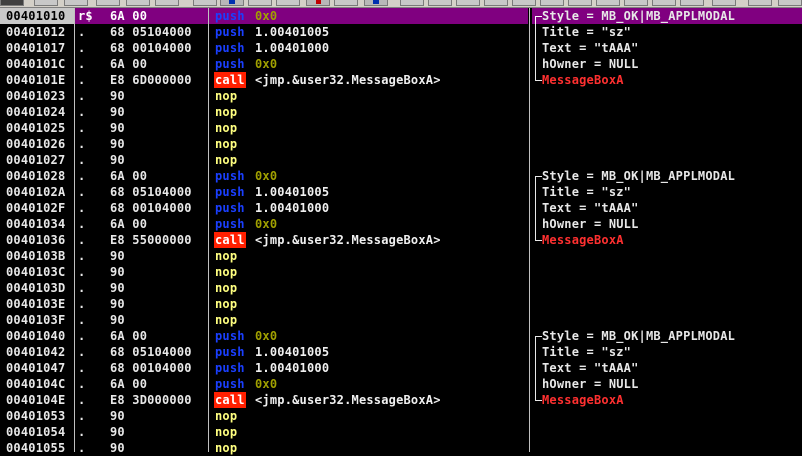 The image size is (802, 456). What do you see at coordinates (37, 368) in the screenshot?
I see `address-cell: 00401047` at bounding box center [37, 368].